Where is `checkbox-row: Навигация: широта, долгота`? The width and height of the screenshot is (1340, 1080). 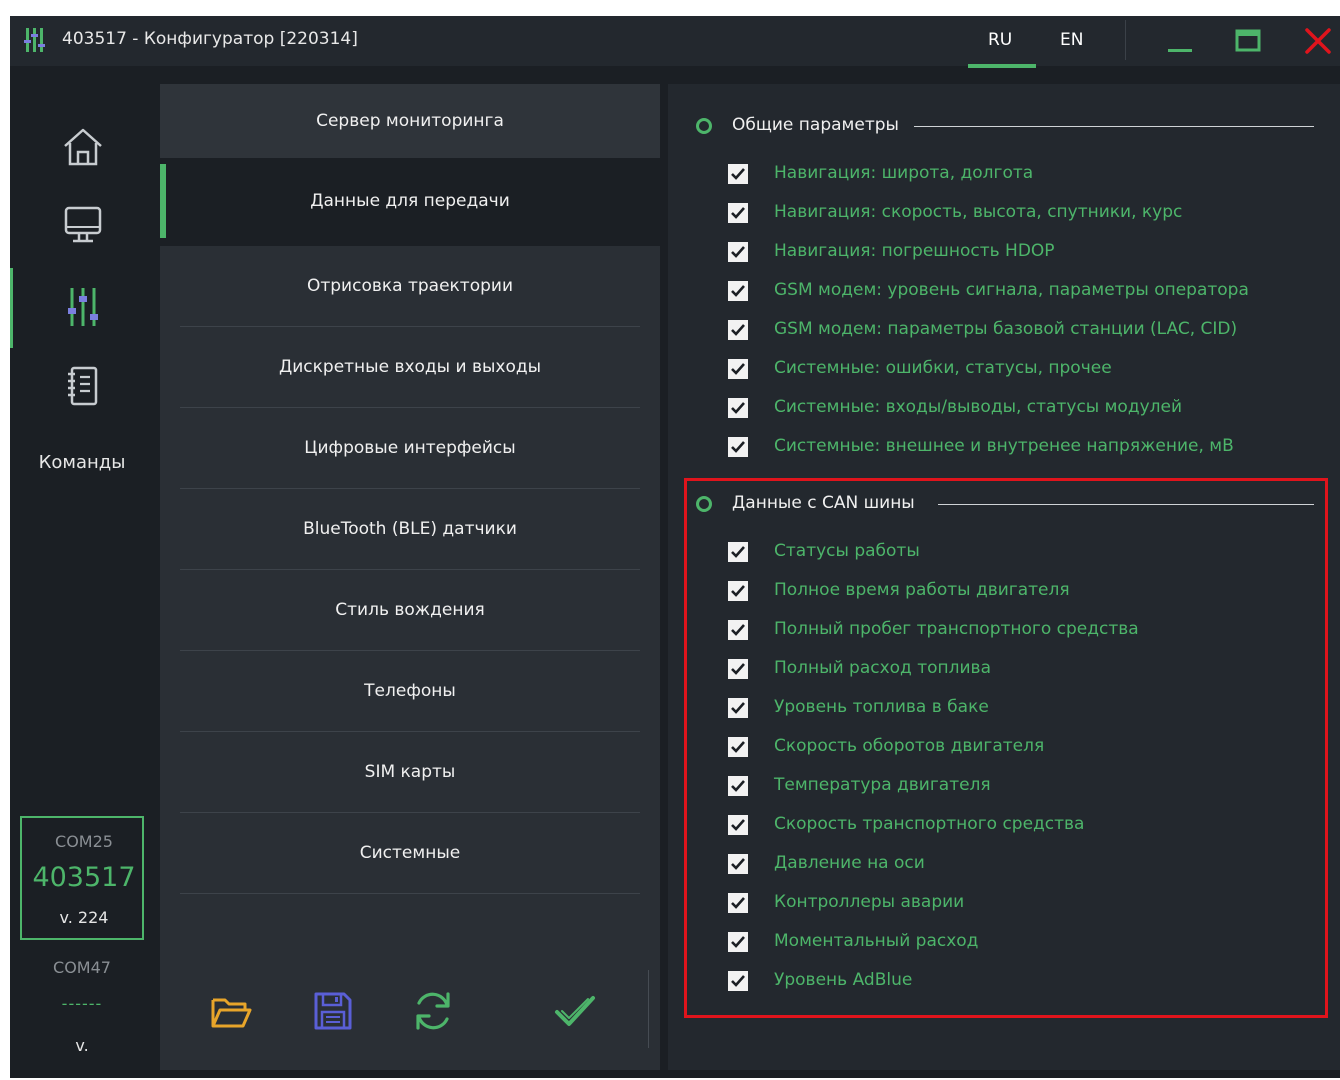
checkbox-row: Навигация: широта, долгота is located at coordinates (1028, 175).